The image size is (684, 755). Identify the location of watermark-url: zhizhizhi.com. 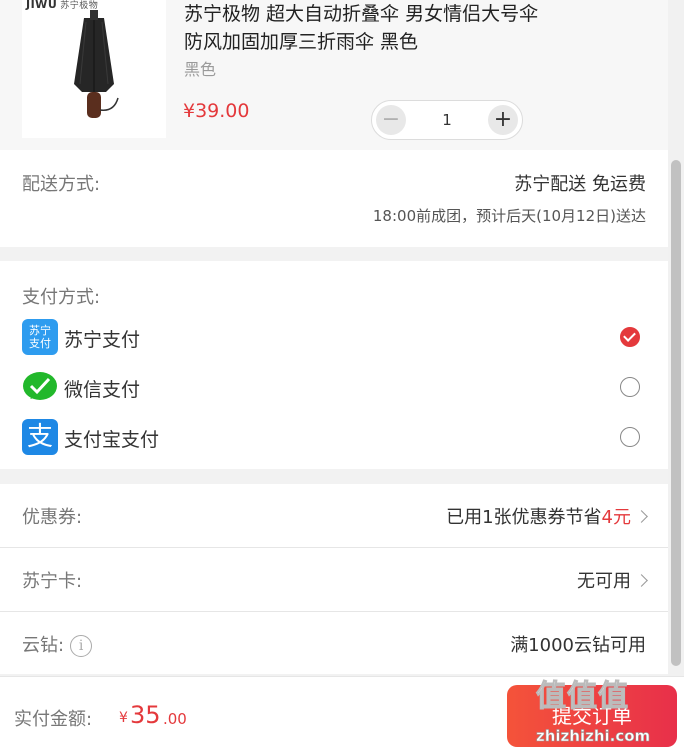
(593, 736).